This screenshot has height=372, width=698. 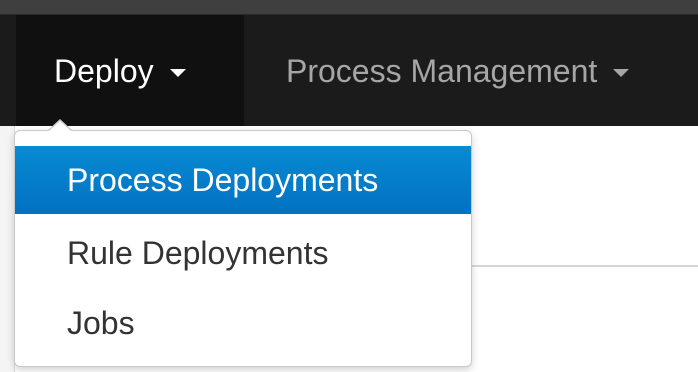 I want to click on left-gutter, so click(x=7, y=249).